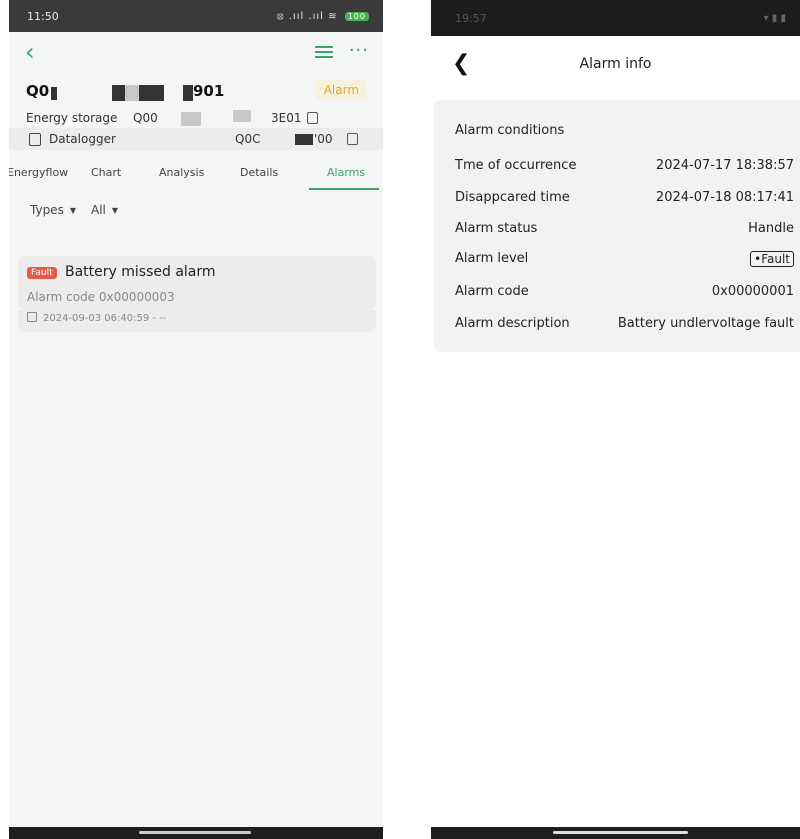  I want to click on alarm-card-footer: 2024-09-03 06:40:59 - --, so click(197, 321).